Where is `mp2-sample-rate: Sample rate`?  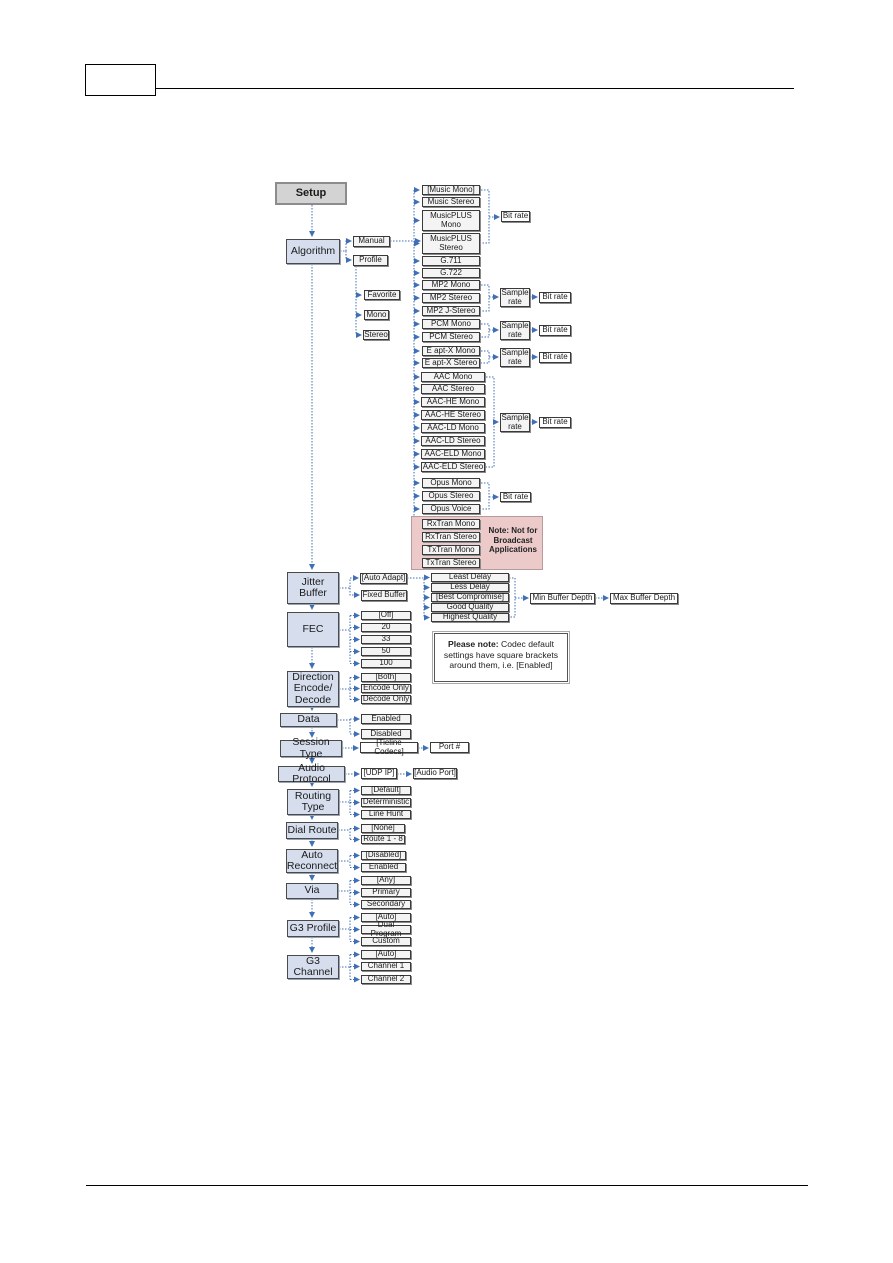
mp2-sample-rate: Sample rate is located at coordinates (515, 297).